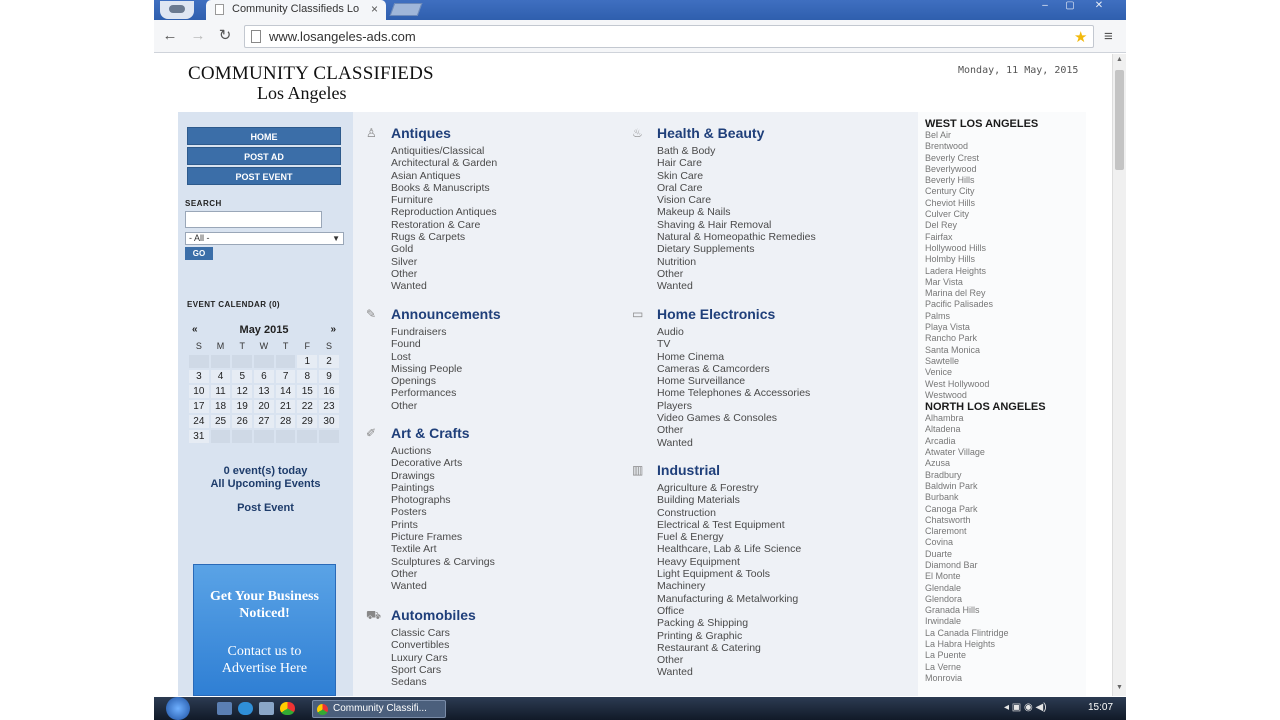 The image size is (1280, 720). I want to click on ie-icon, so click(245, 708).